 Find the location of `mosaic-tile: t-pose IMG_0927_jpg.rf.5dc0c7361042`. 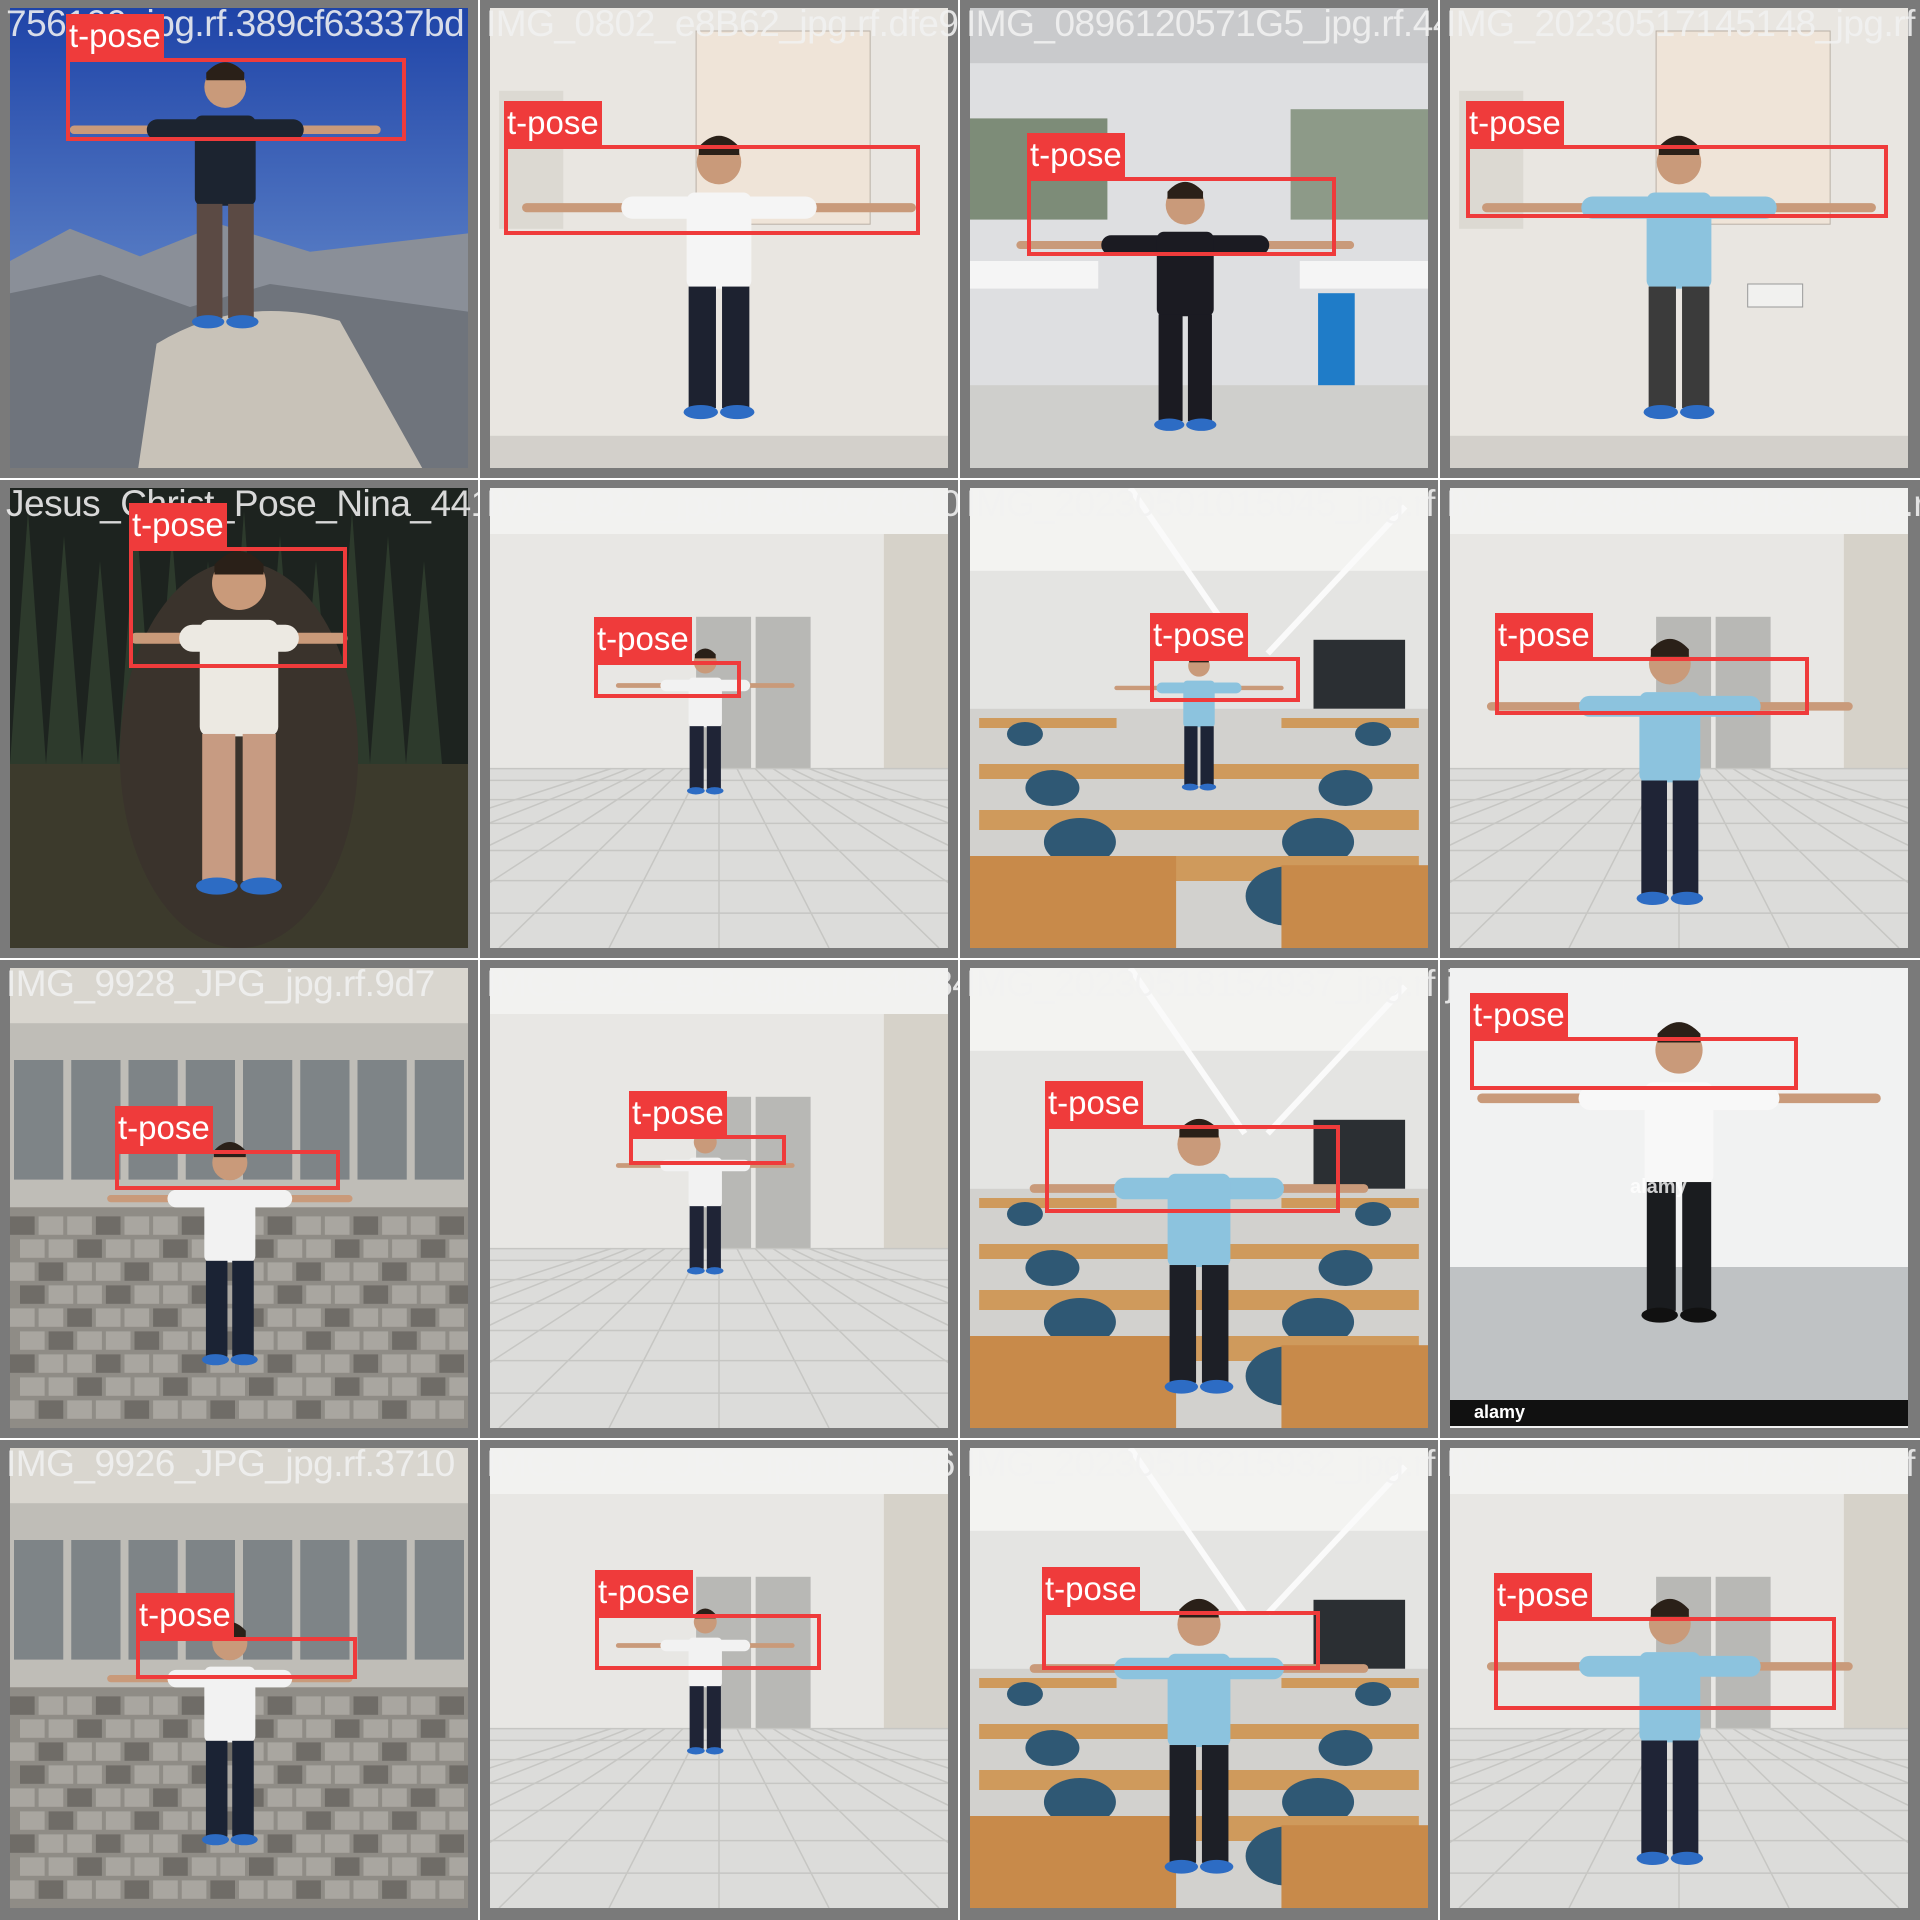

mosaic-tile: t-pose IMG_0927_jpg.rf.5dc0c7361042 is located at coordinates (720, 720).